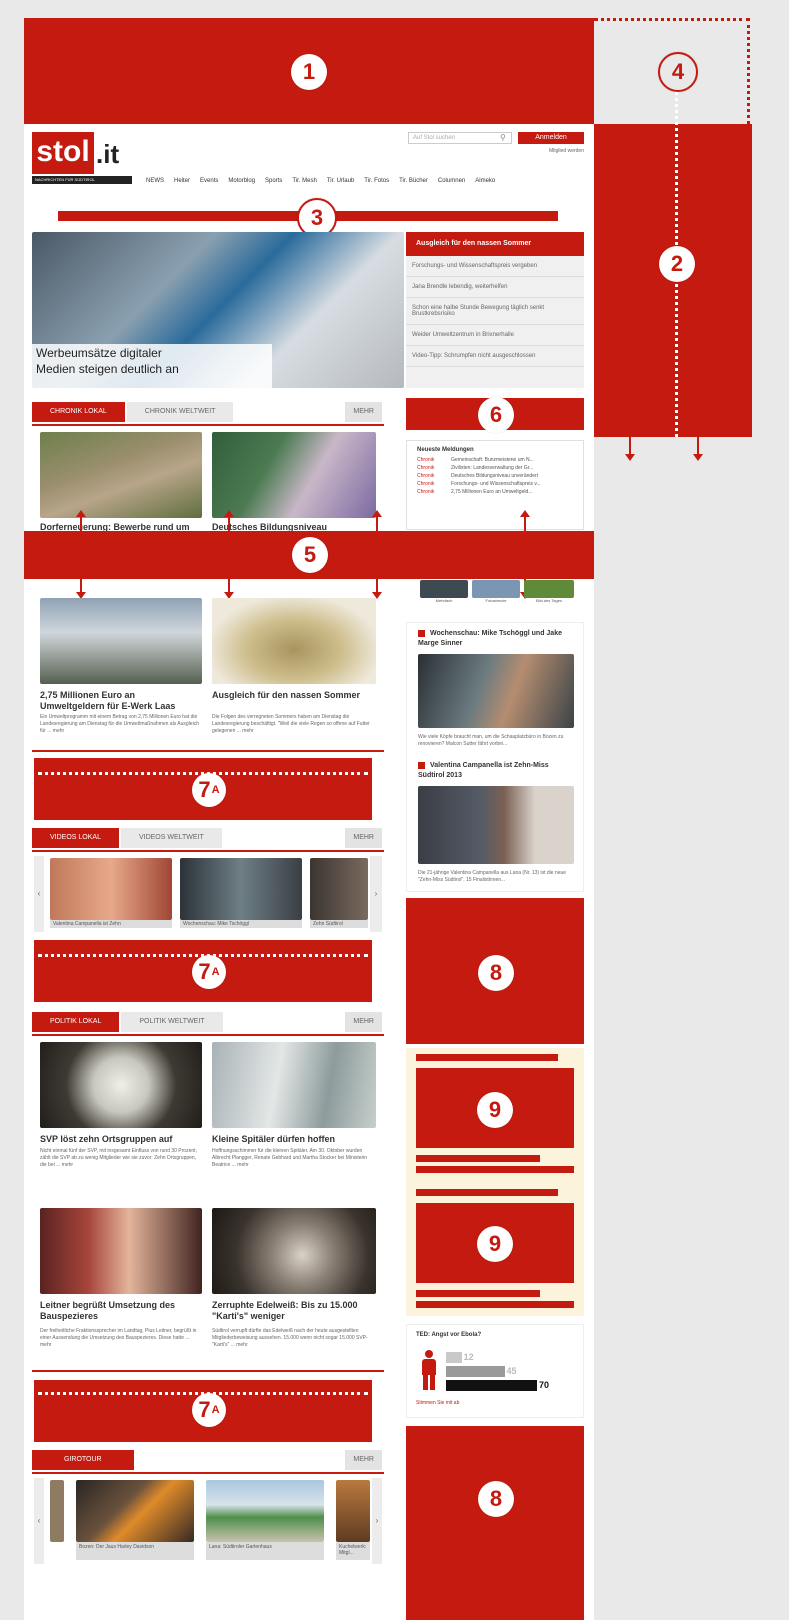  I want to click on search-icon: ⚲, so click(505, 138).